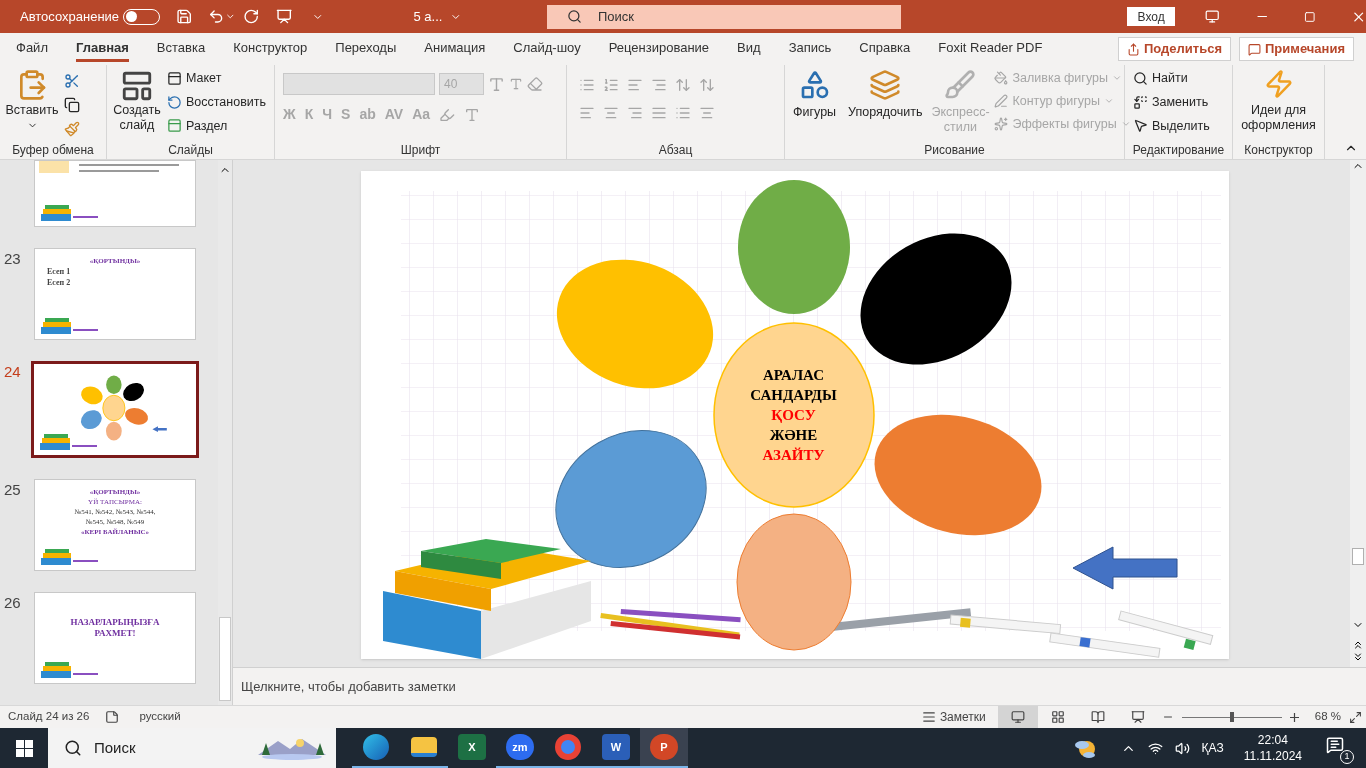 This screenshot has width=1366, height=768. I want to click on editing-button: Выделить, so click(1171, 126).